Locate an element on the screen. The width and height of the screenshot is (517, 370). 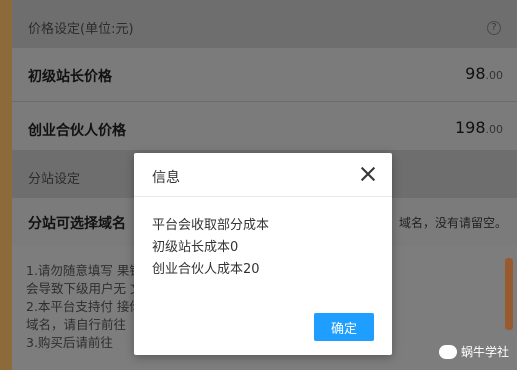
price-section-header: 价格设定(单位:元) ? is located at coordinates (264, 24).